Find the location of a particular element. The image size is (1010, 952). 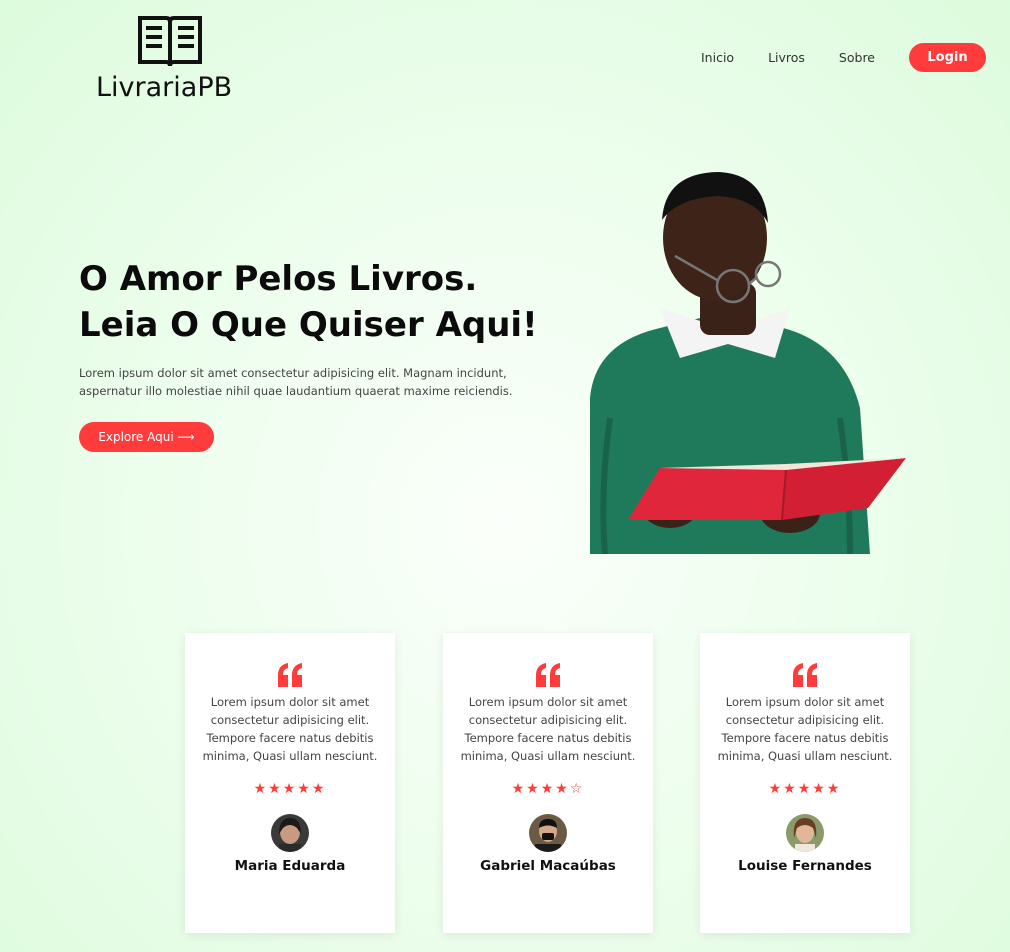

hero-title-line1: O Amor Pelos Livros. is located at coordinates (278, 279).